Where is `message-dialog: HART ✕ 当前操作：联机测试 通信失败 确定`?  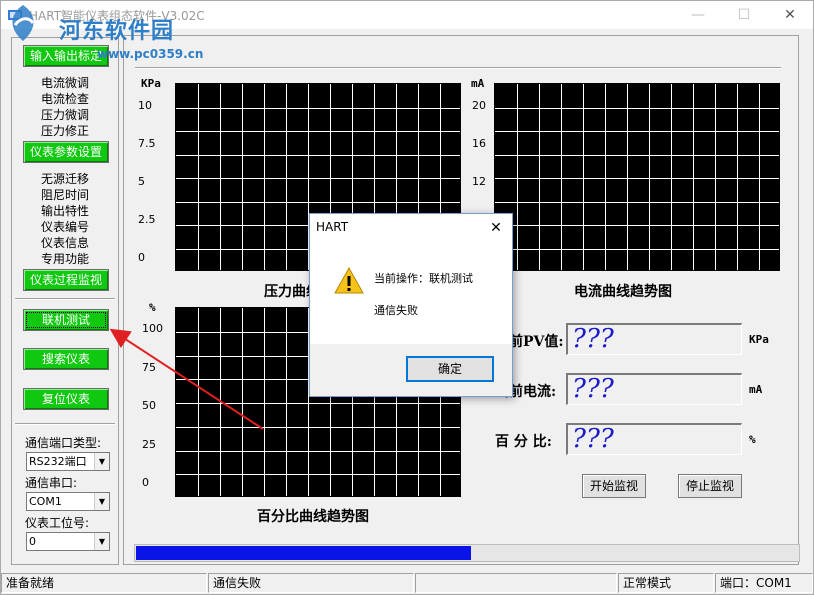 message-dialog: HART ✕ 当前操作：联机测试 通信失败 确定 is located at coordinates (411, 305).